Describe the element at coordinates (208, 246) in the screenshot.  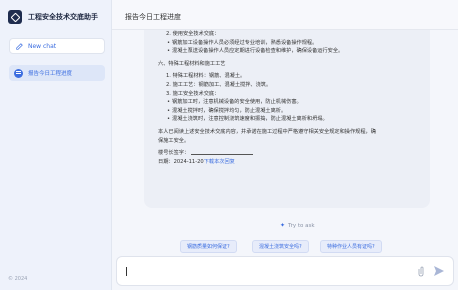
I see `suggestion-chip: 钢筋质量如何保证?` at that location.